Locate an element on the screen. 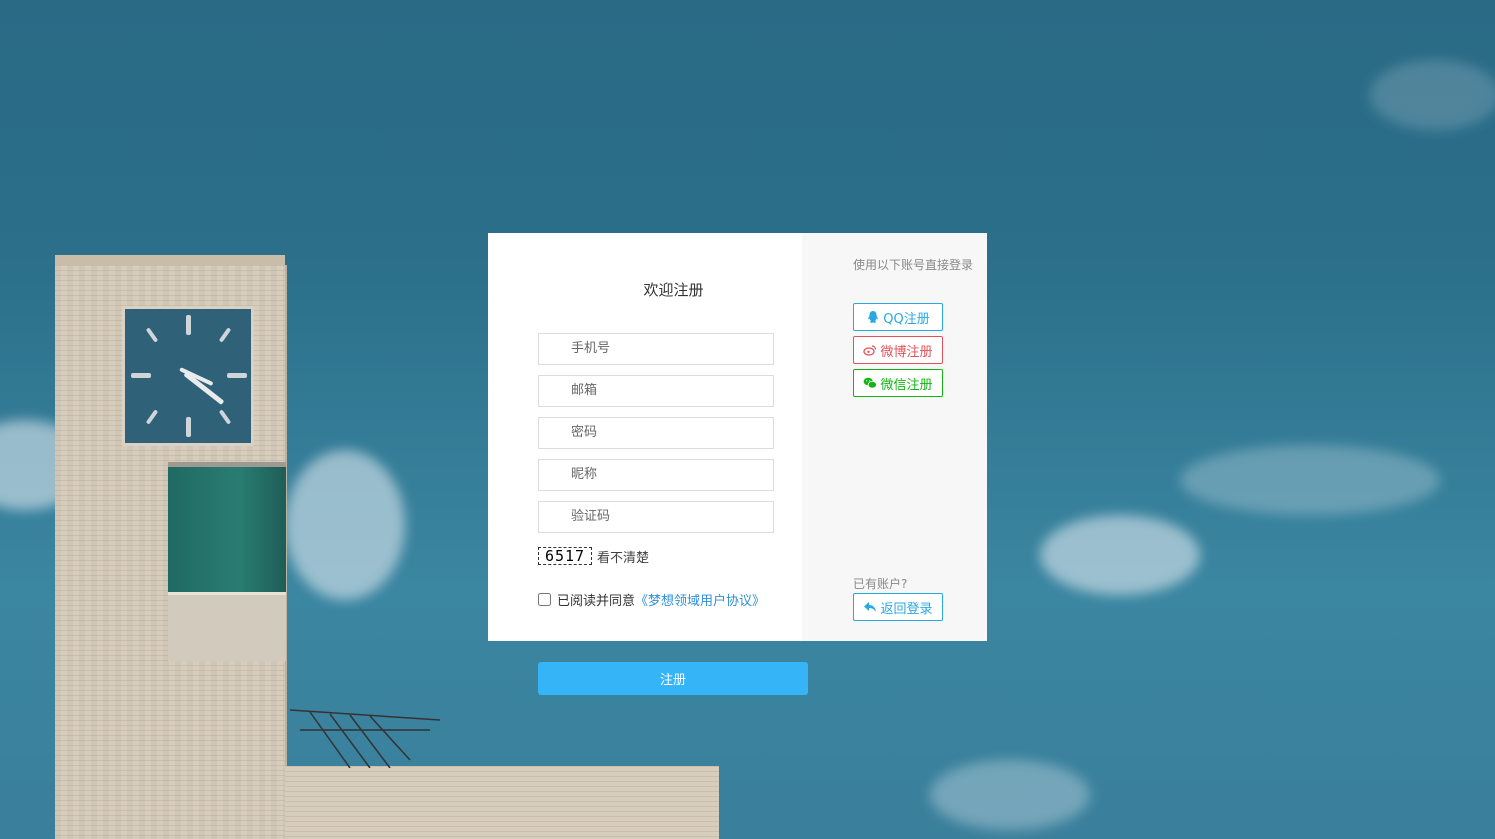 The height and width of the screenshot is (839, 1495). reply-arrow-icon is located at coordinates (870, 607).